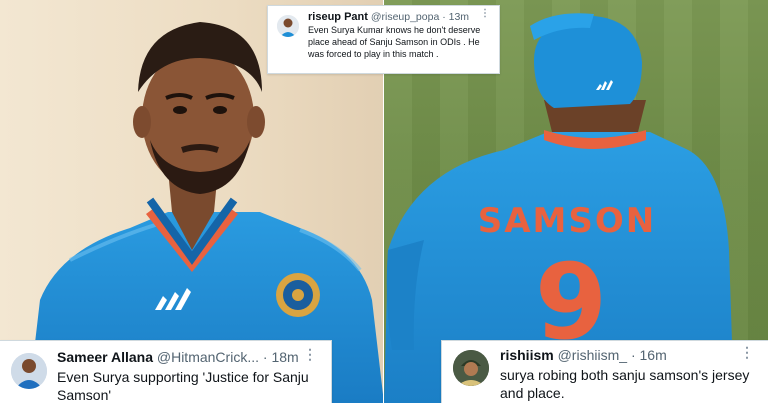 The width and height of the screenshot is (768, 403). What do you see at coordinates (420, 17) in the screenshot?
I see `author-handle: @riseup_popa · 13m` at bounding box center [420, 17].